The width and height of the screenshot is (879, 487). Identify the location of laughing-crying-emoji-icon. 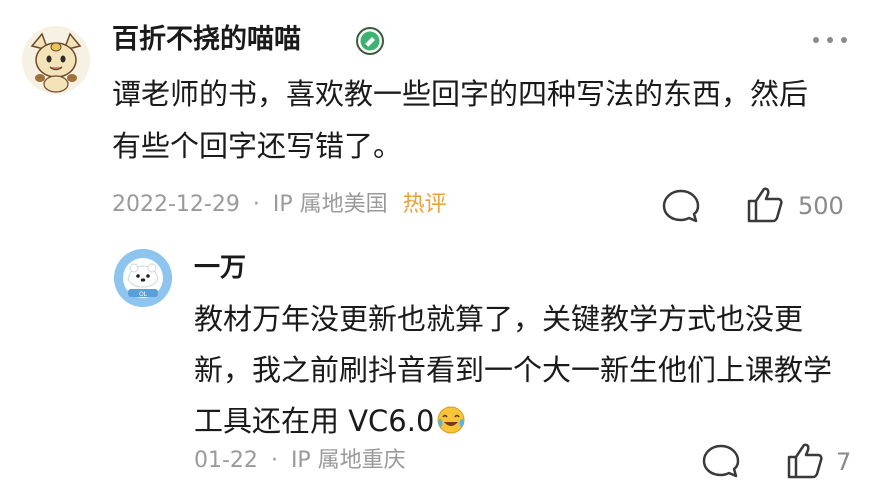
(451, 420).